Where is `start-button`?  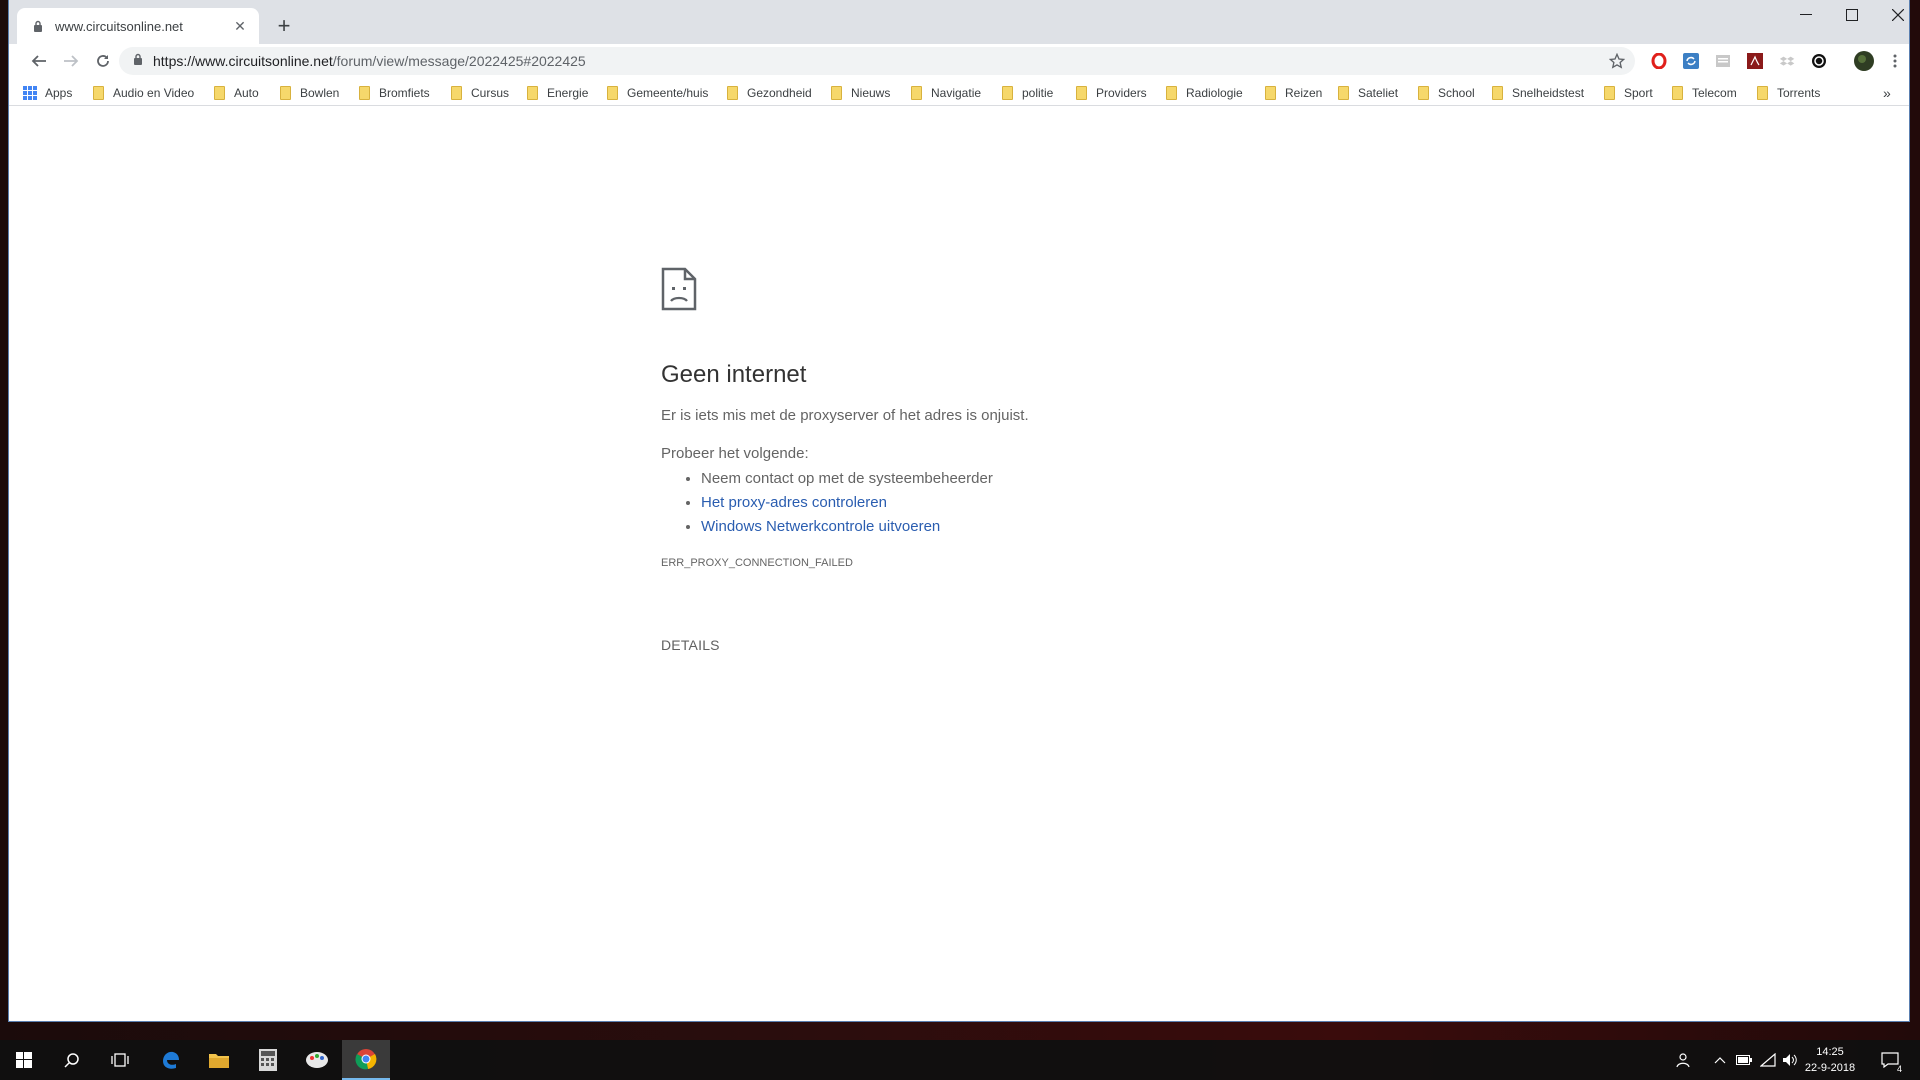
start-button is located at coordinates (24, 1060).